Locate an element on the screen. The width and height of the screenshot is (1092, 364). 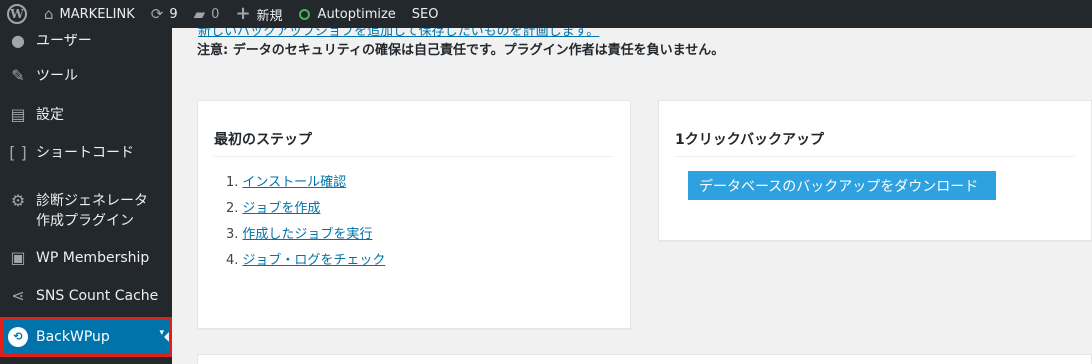
sidebar-item-wp-membership: ▣ WP Membership is located at coordinates (86, 261).